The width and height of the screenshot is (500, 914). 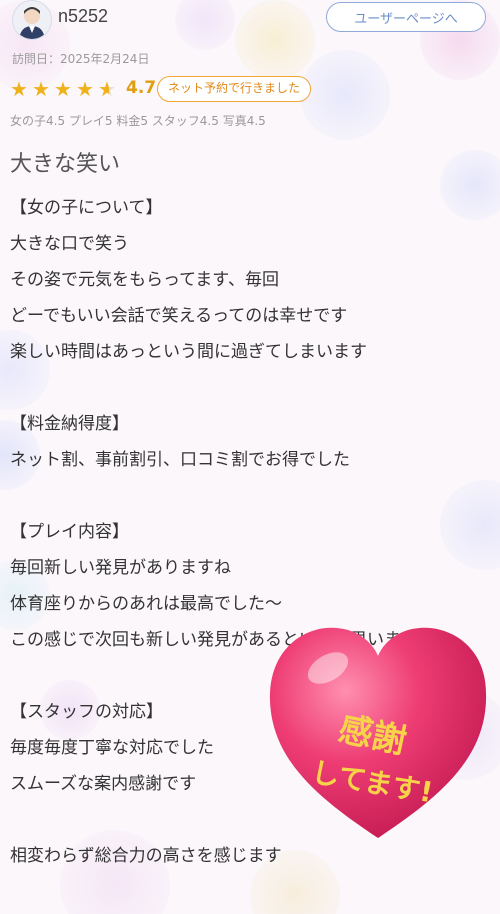 What do you see at coordinates (69, 532) in the screenshot?
I see `section-heading: 【プレイ内容】` at bounding box center [69, 532].